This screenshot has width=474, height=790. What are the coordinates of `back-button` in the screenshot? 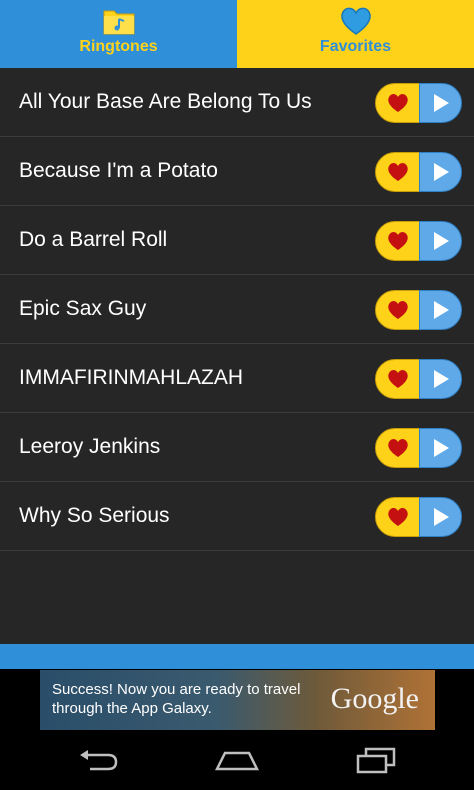 It's located at (98, 761).